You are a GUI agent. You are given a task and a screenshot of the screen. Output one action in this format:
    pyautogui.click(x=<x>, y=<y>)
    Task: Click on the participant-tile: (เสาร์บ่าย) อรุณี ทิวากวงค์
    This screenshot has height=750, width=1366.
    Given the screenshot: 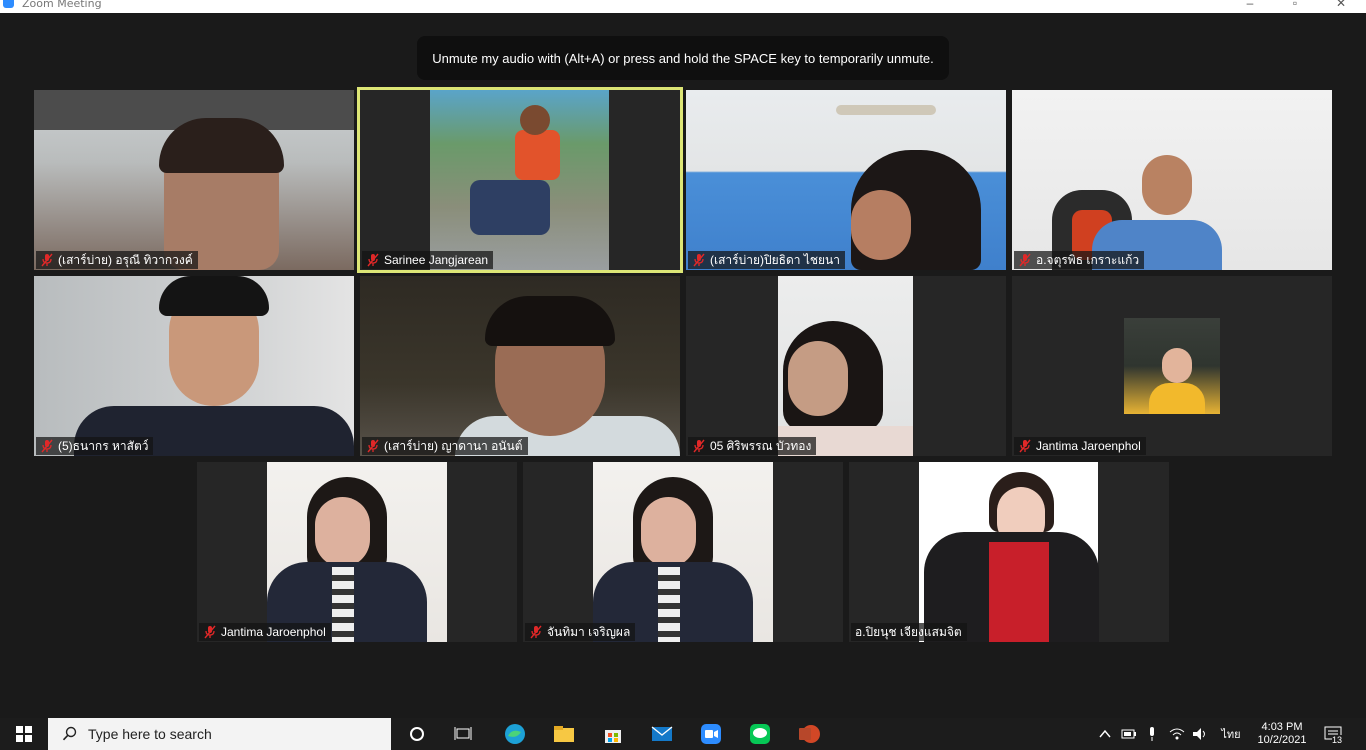 What is the action you would take?
    pyautogui.click(x=194, y=180)
    